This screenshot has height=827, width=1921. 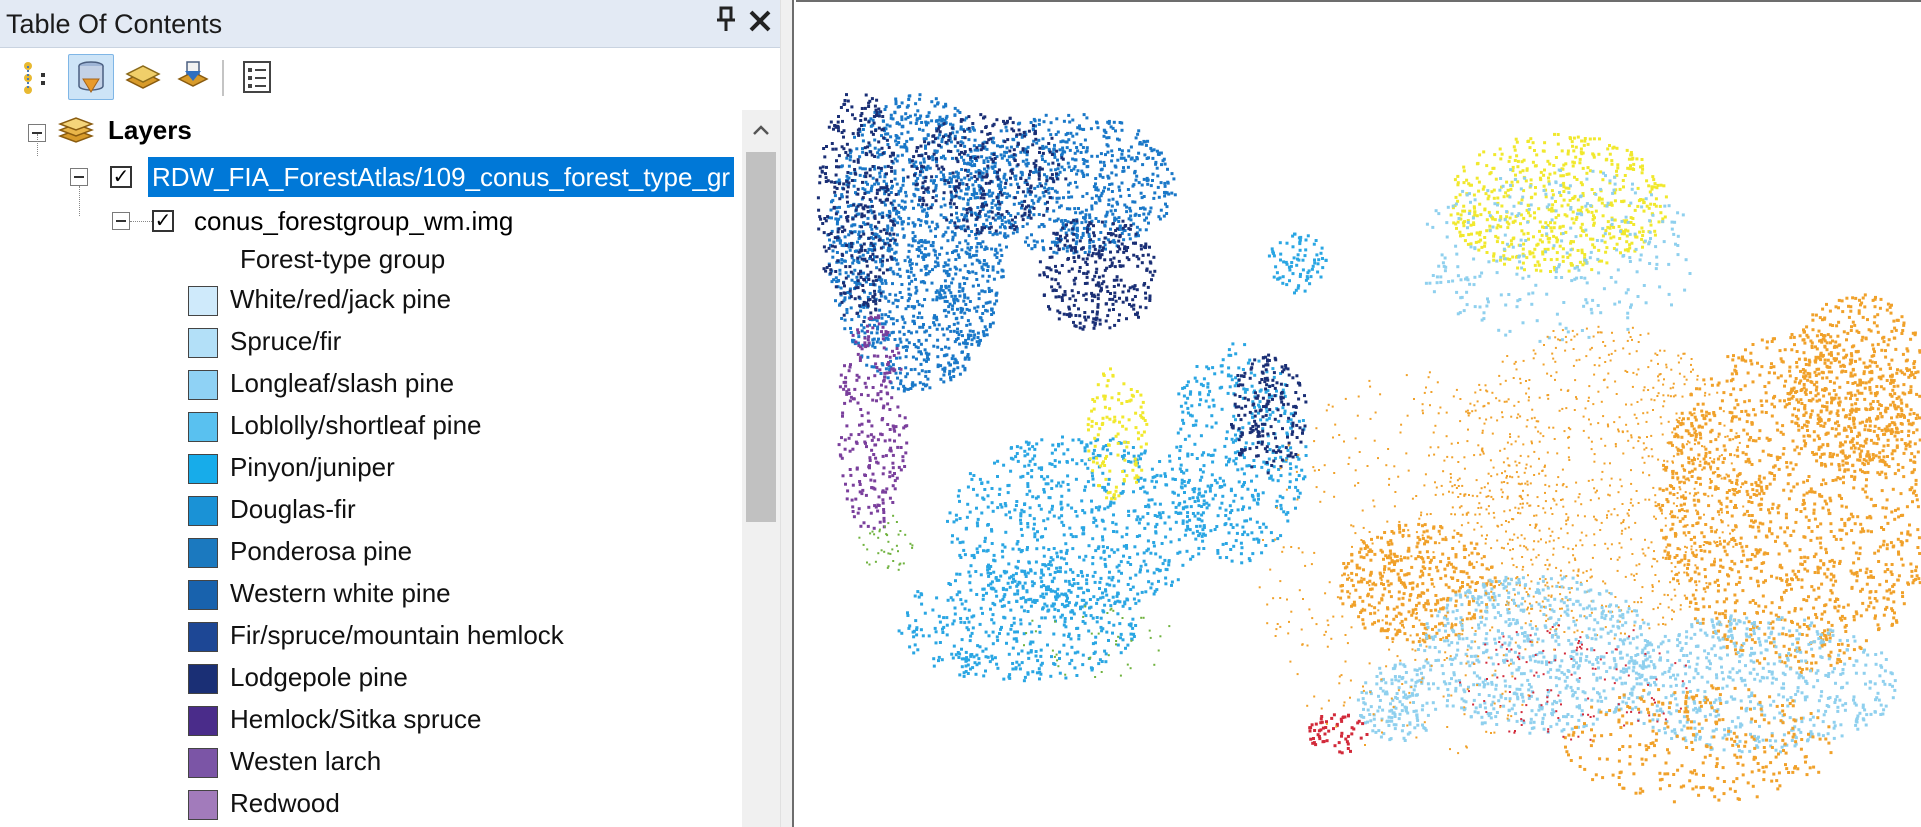 I want to click on collapse-service-icon, so click(x=79, y=177).